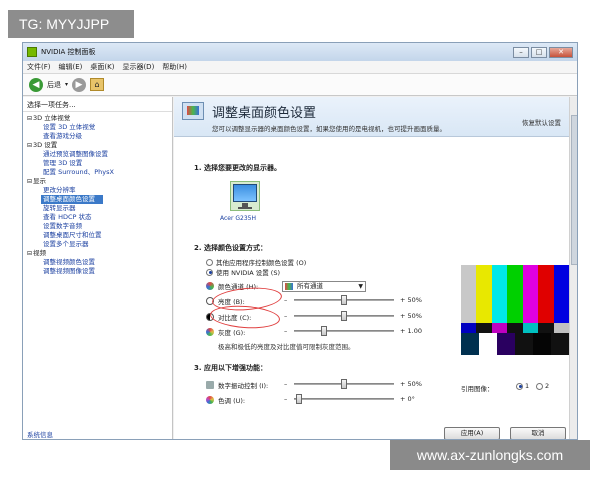 The width and height of the screenshot is (600, 480). I want to click on vibrance-label: 数字振动控制 (I):, so click(243, 386).